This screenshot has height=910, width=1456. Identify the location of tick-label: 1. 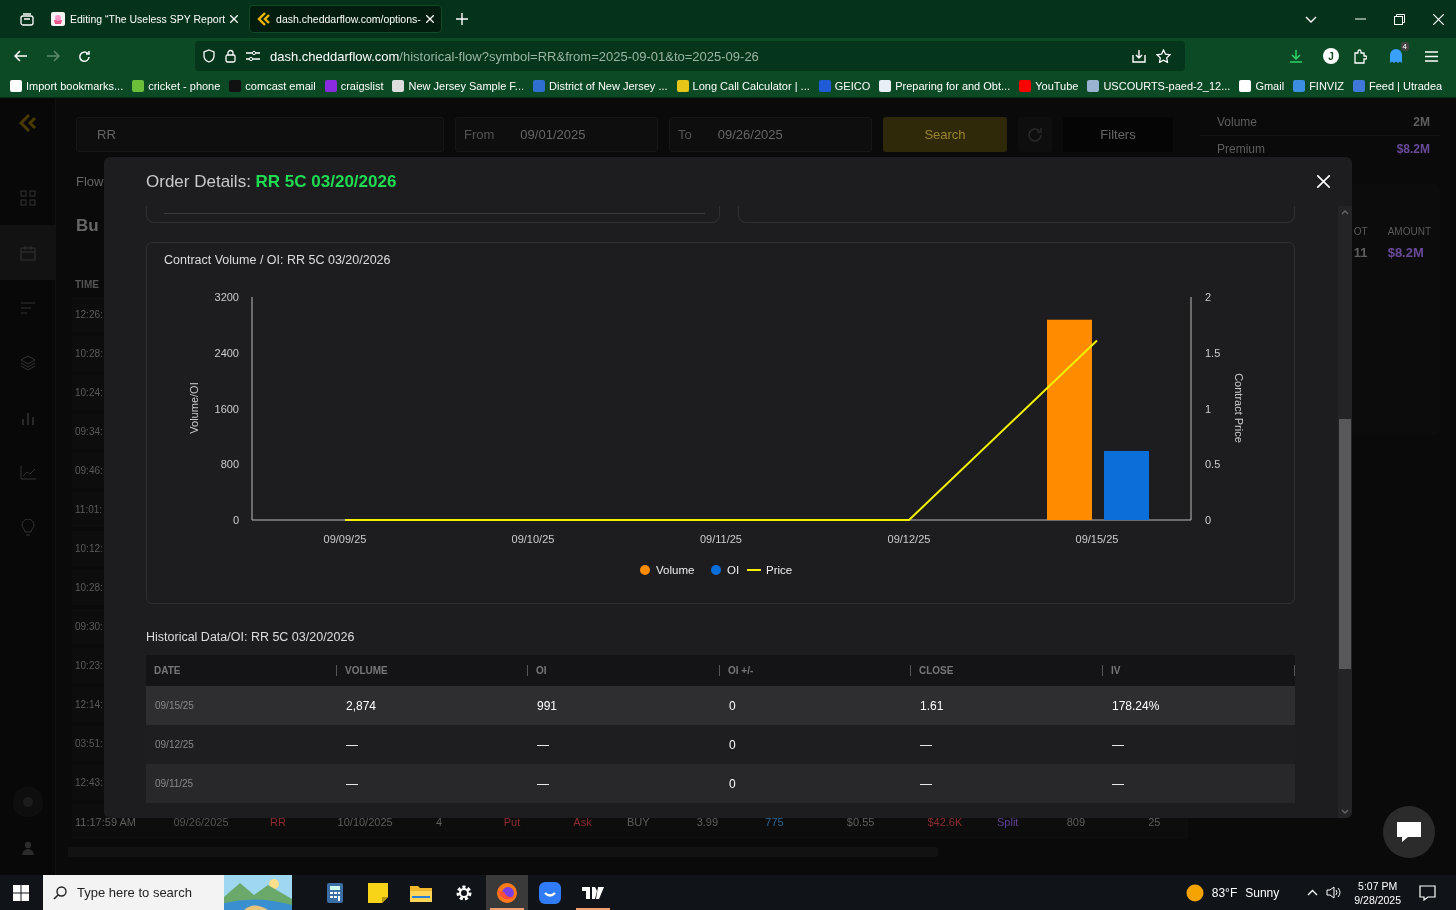
(1208, 408).